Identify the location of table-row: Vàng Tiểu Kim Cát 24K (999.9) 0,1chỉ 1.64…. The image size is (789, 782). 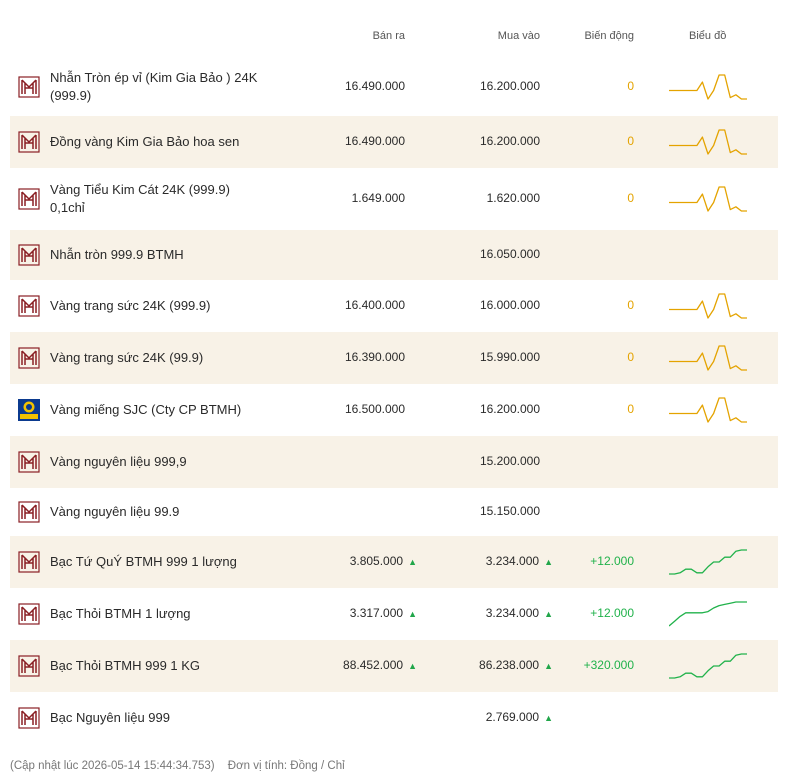
(394, 199).